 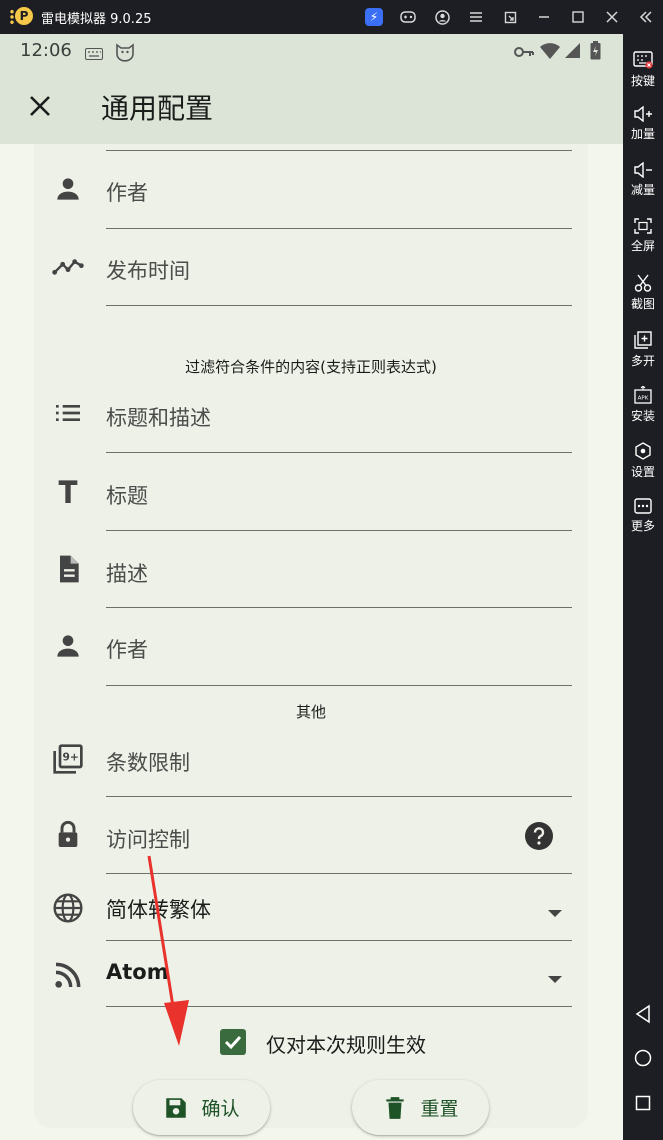 I want to click on app-bar: 通用配置, so click(x=311, y=107).